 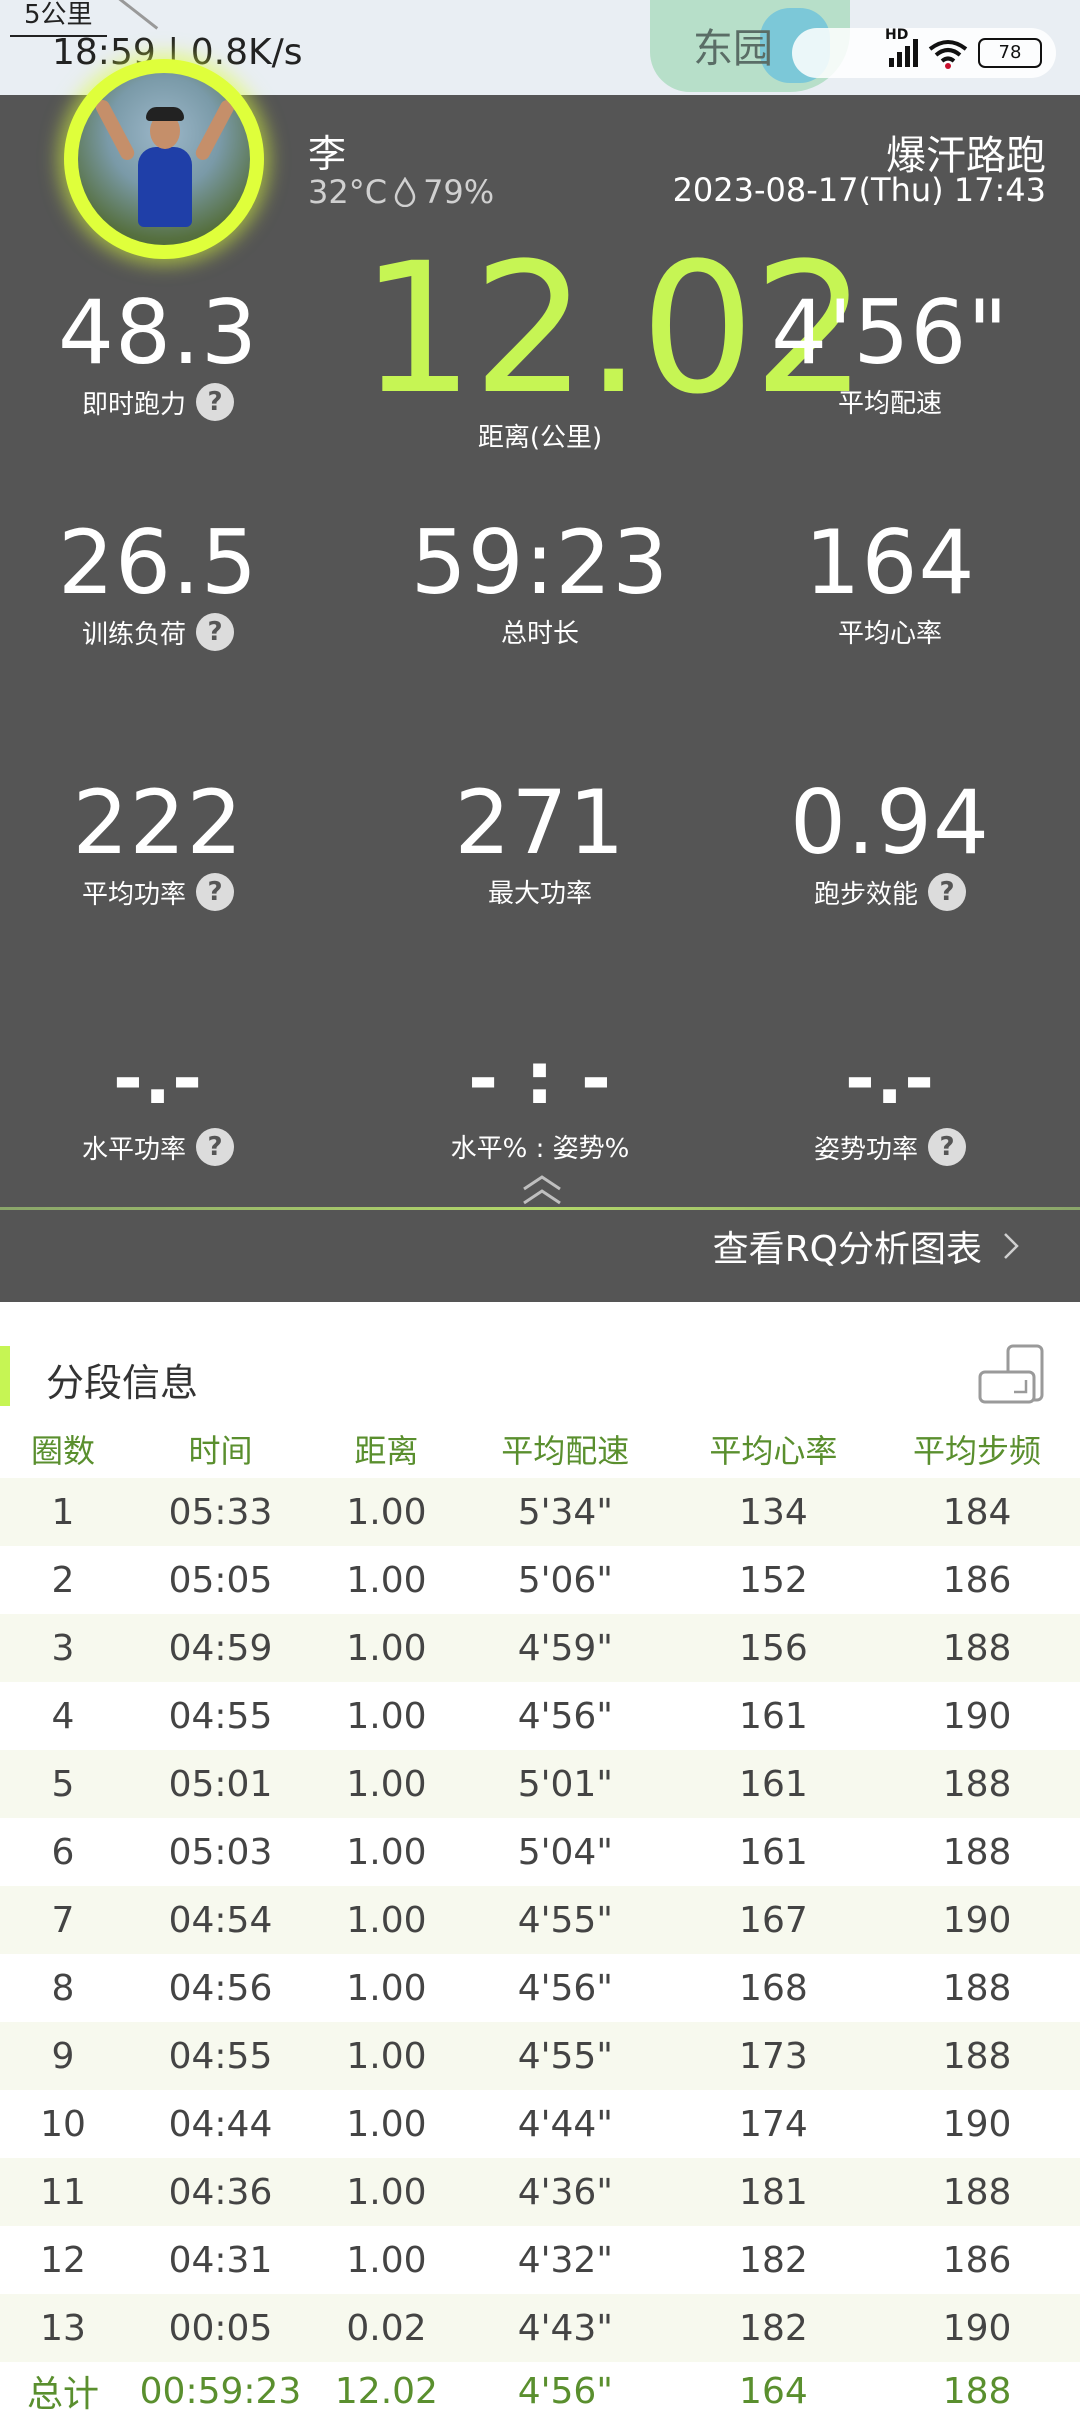 What do you see at coordinates (63, 1716) in the screenshot?
I see `table-cell: 4` at bounding box center [63, 1716].